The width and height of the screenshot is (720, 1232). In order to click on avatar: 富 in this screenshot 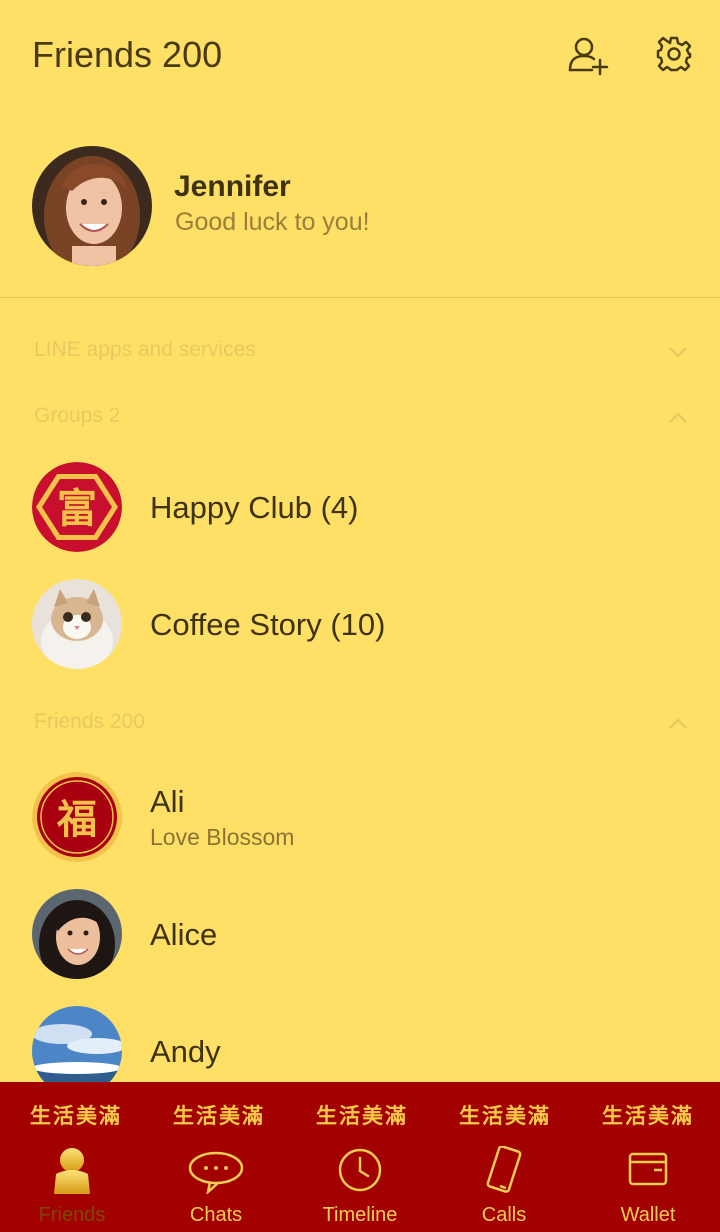, I will do `click(77, 507)`.